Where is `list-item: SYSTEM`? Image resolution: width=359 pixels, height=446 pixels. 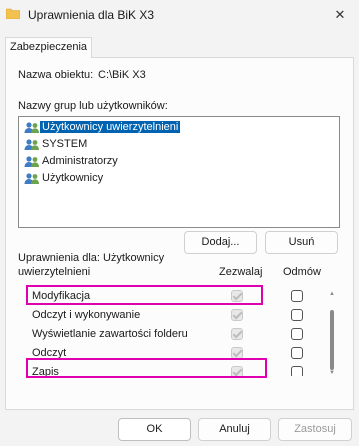
list-item: SYSTEM is located at coordinates (179, 144).